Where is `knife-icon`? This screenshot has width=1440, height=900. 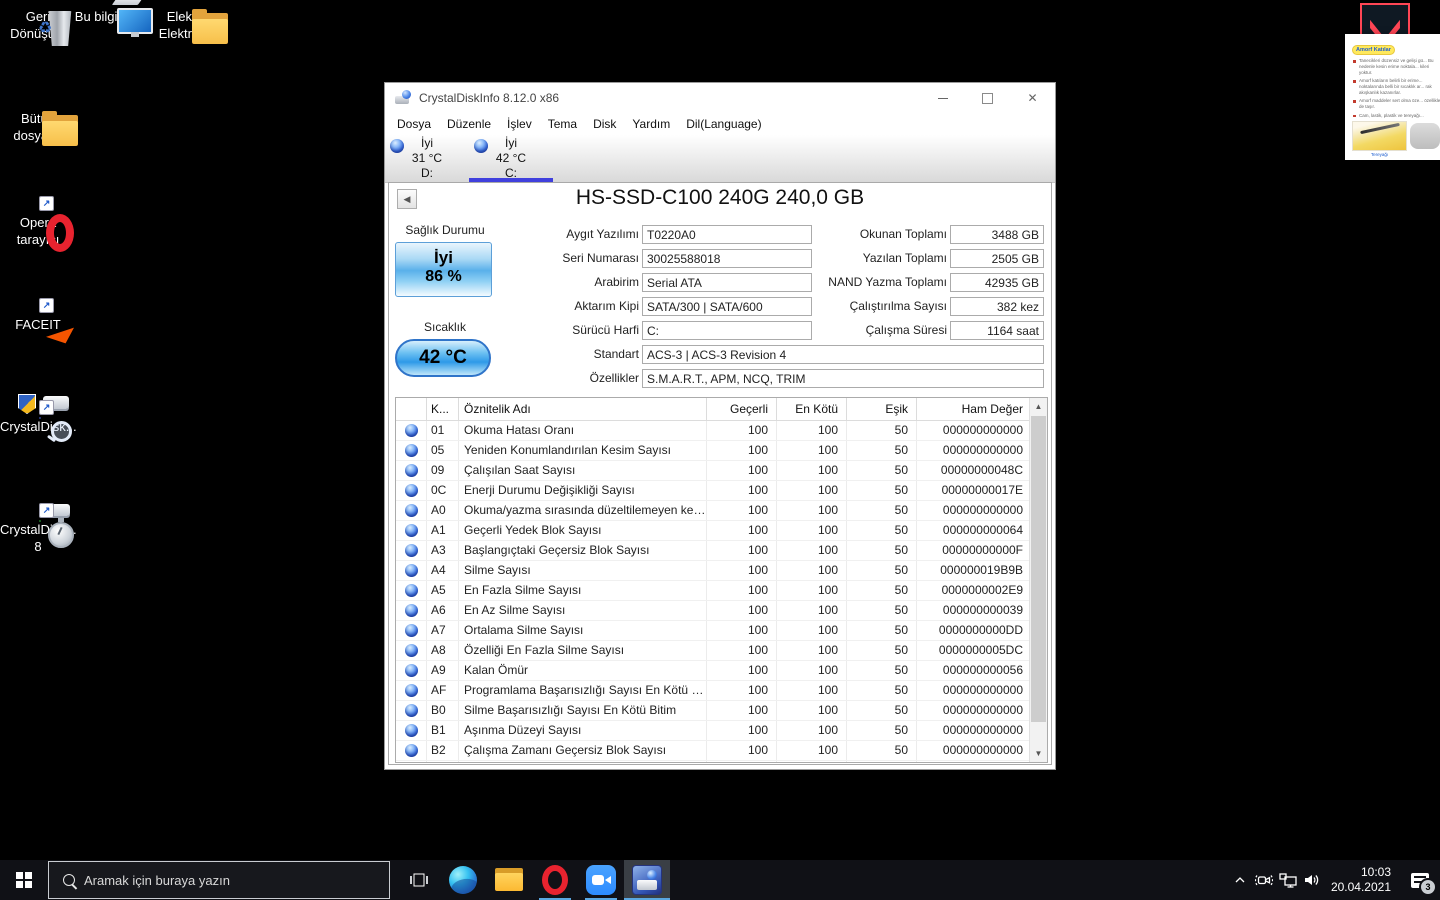 knife-icon is located at coordinates (1380, 128).